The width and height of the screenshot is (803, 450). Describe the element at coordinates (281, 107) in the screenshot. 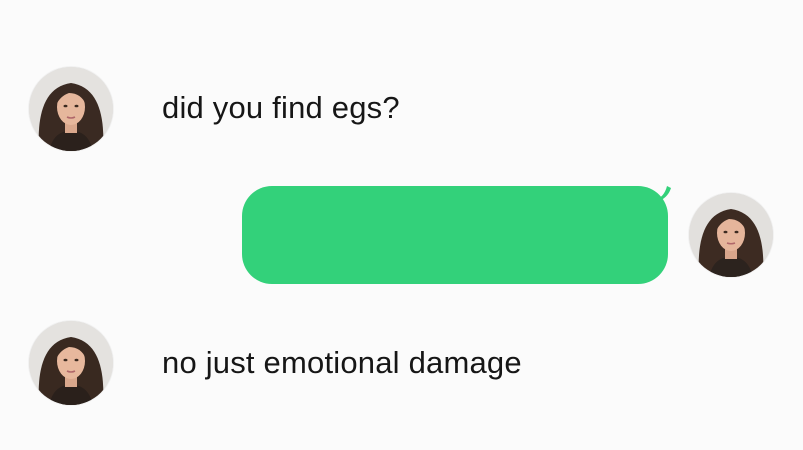

I see `incoming-message-text: did you find egs?` at that location.